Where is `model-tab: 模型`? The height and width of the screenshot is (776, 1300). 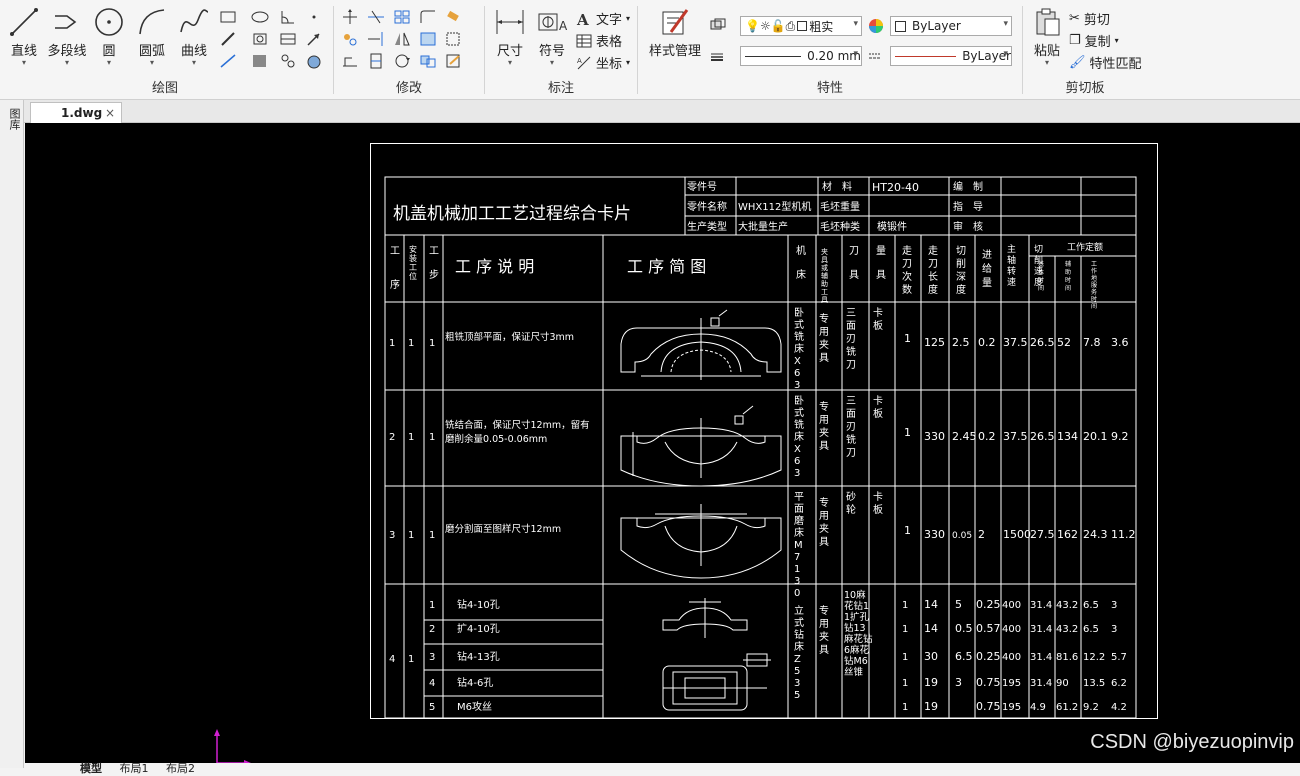 model-tab: 模型 is located at coordinates (91, 768).